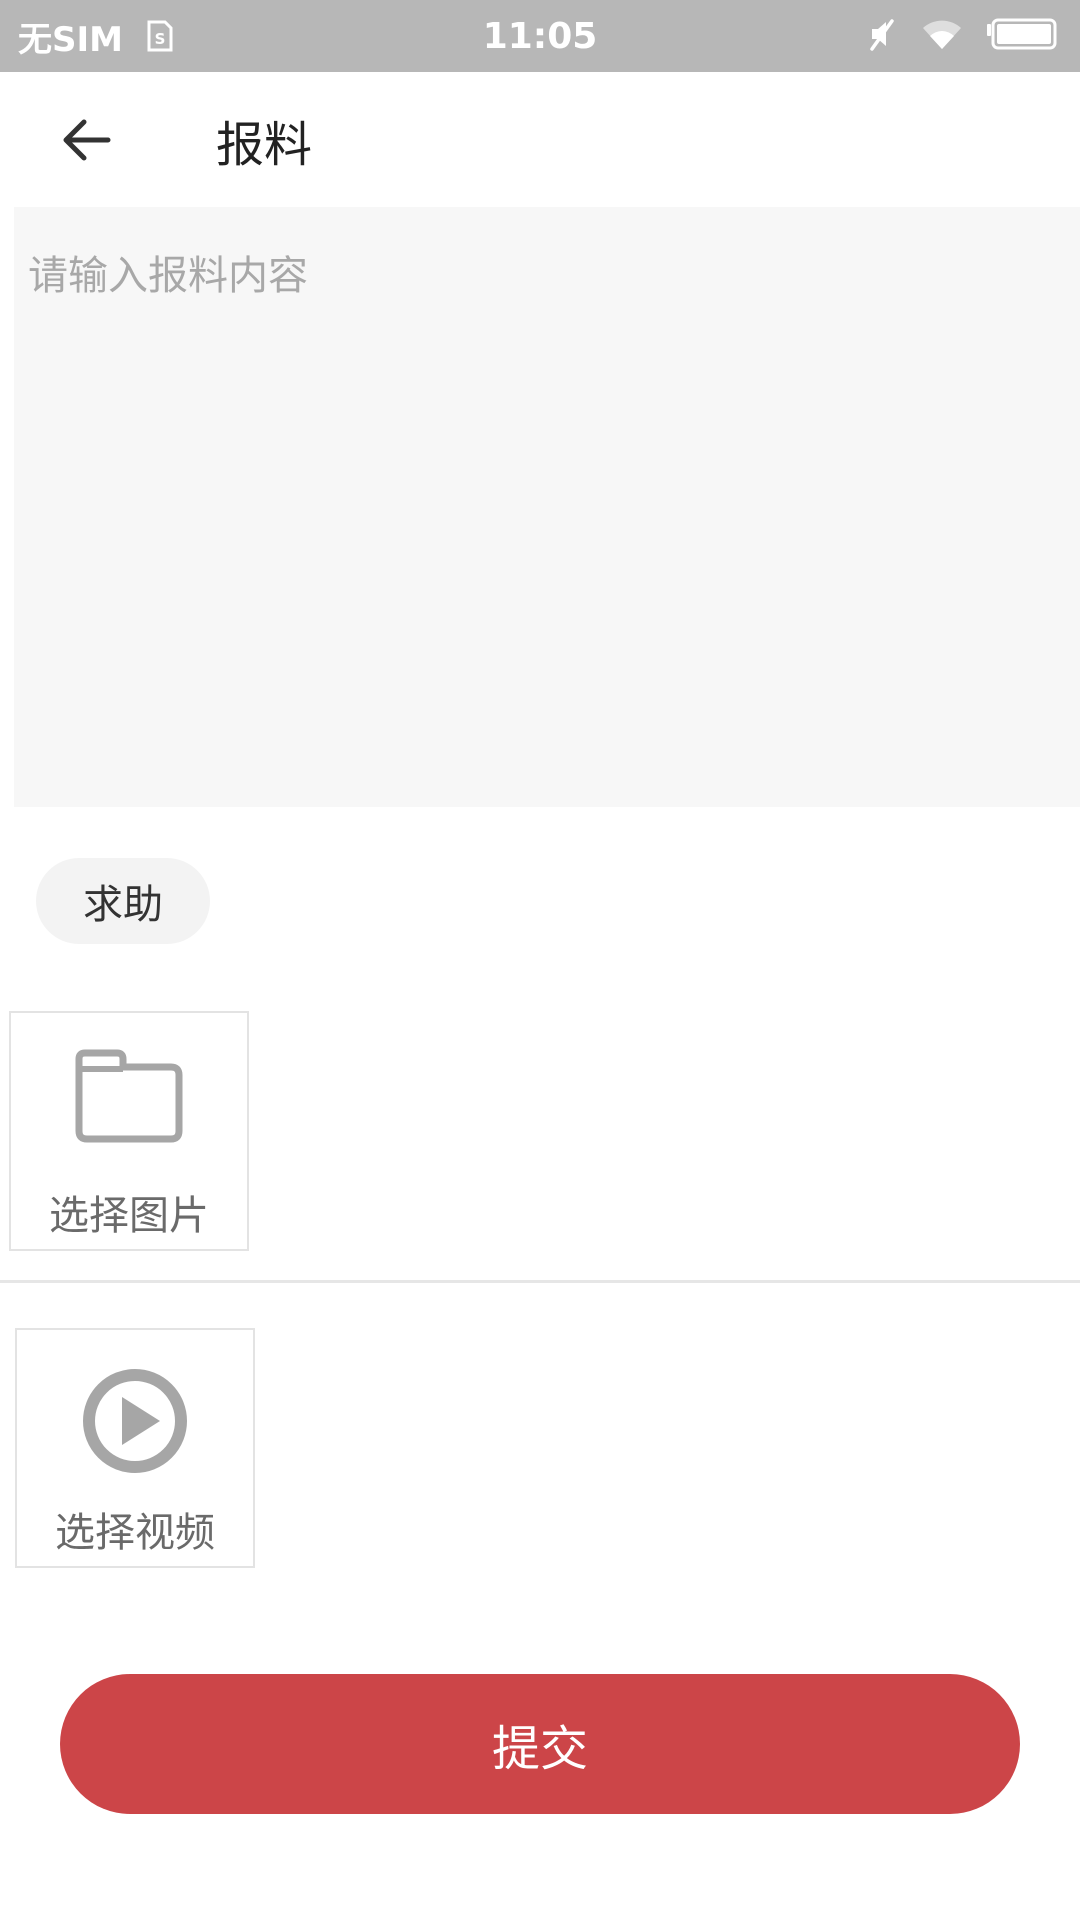  Describe the element at coordinates (129, 1097) in the screenshot. I see `folder-icon` at that location.